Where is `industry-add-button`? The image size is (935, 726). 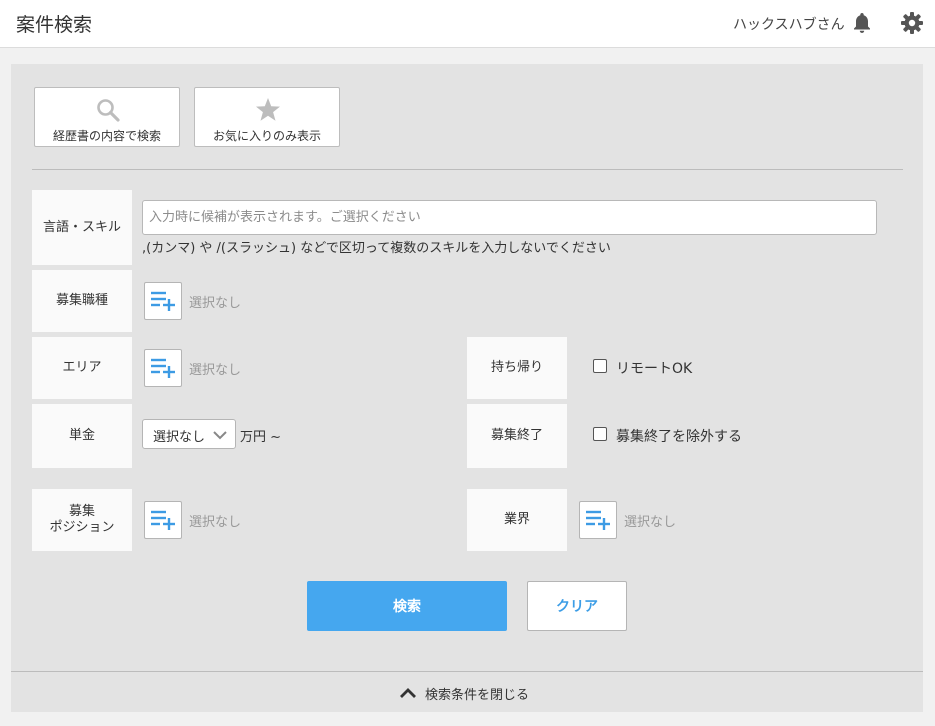 industry-add-button is located at coordinates (598, 520).